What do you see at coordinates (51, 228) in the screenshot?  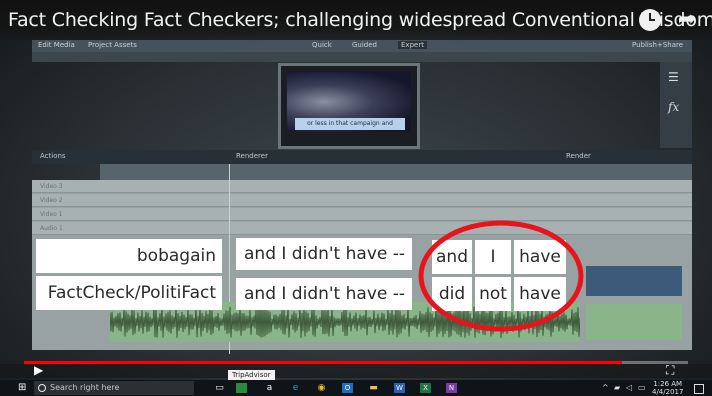 I see `track-name: Audio 1` at bounding box center [51, 228].